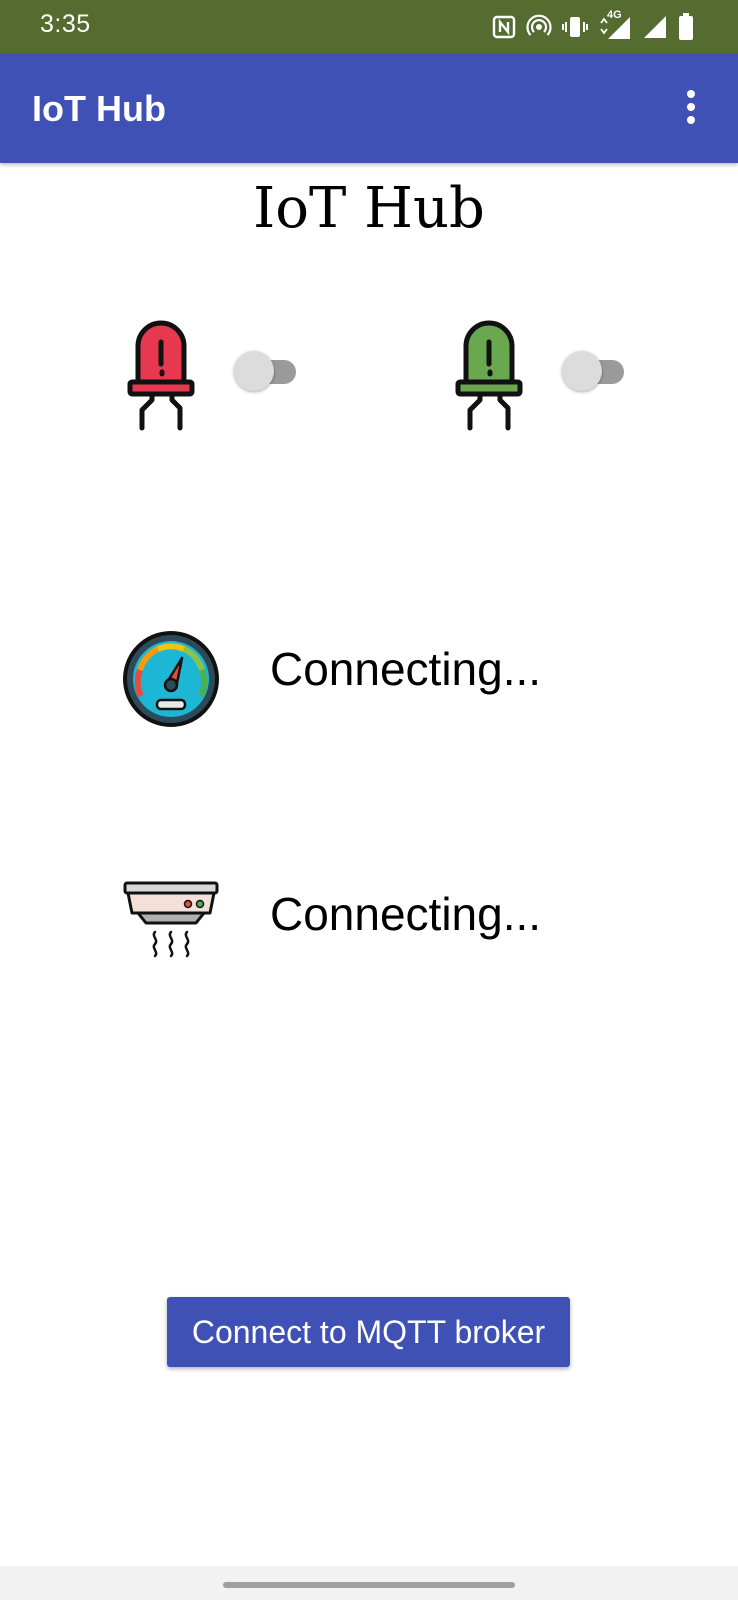  What do you see at coordinates (593, 25) in the screenshot?
I see `status-icons: 4G` at bounding box center [593, 25].